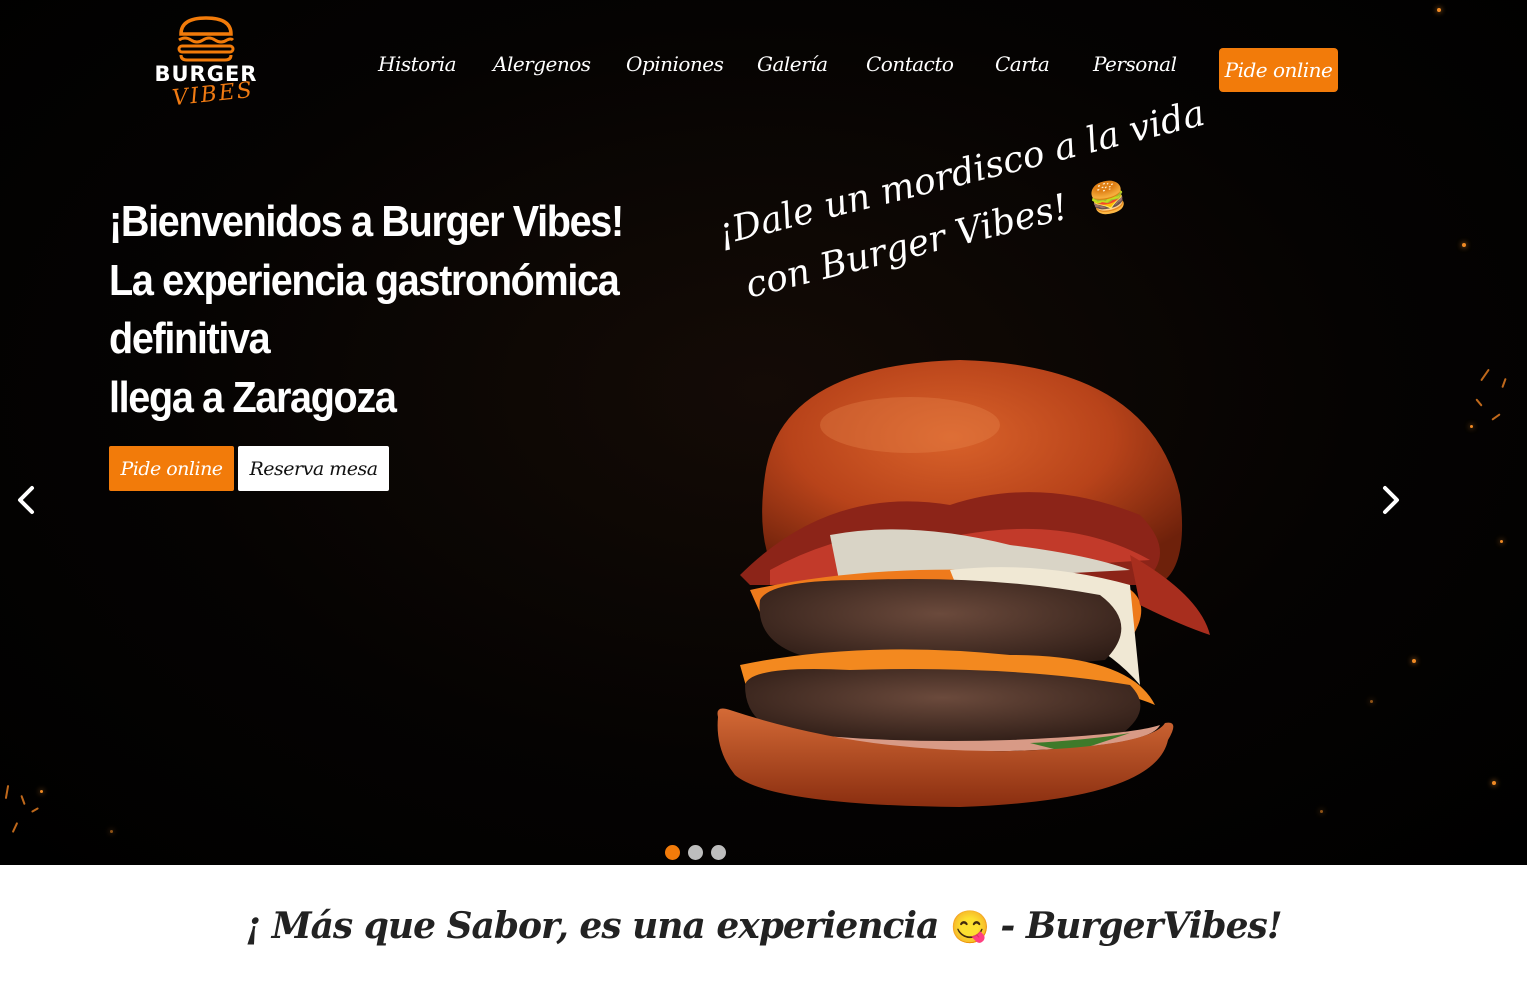 This screenshot has height=1000, width=1527. I want to click on burger-emoji-icon: 🍔, so click(1108, 198).